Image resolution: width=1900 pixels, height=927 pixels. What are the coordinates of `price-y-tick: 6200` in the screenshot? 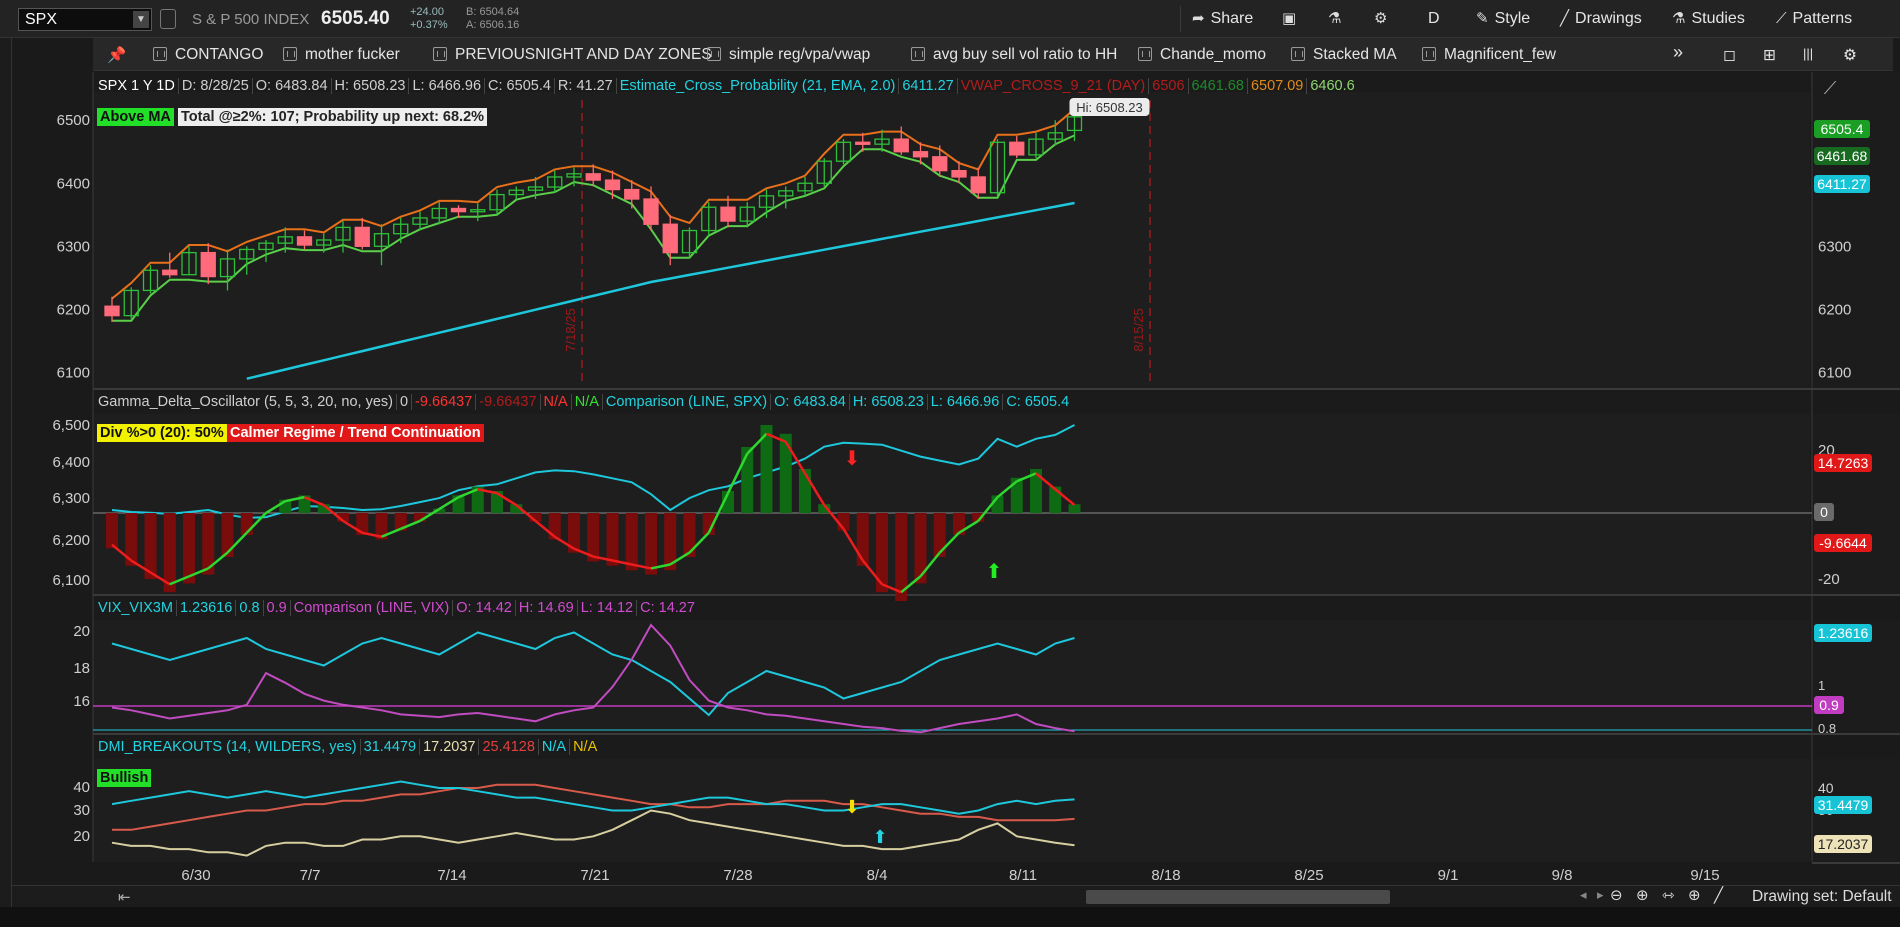 It's located at (73, 309).